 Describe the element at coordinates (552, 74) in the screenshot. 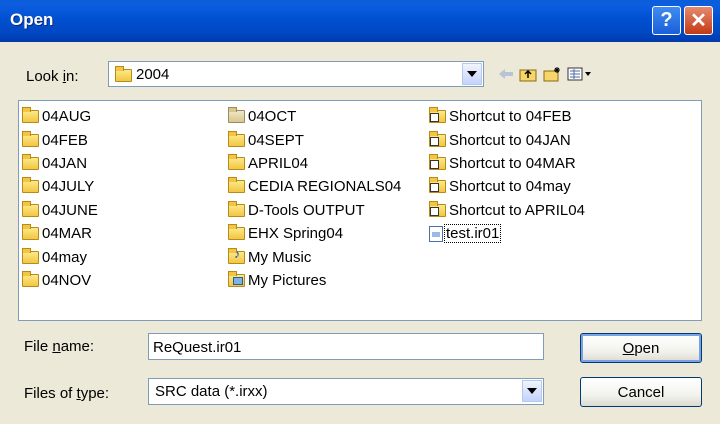

I see `new-folder-icon` at that location.